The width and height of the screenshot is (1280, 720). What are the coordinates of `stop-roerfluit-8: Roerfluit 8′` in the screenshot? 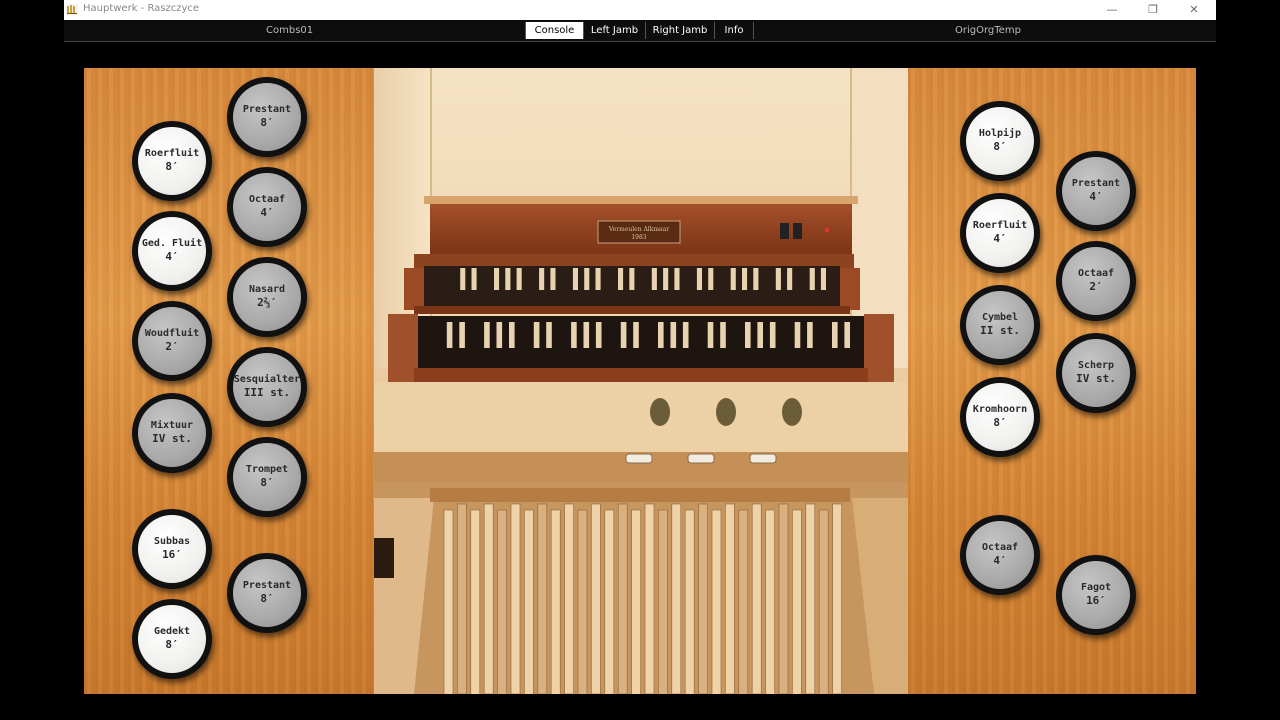 It's located at (172, 161).